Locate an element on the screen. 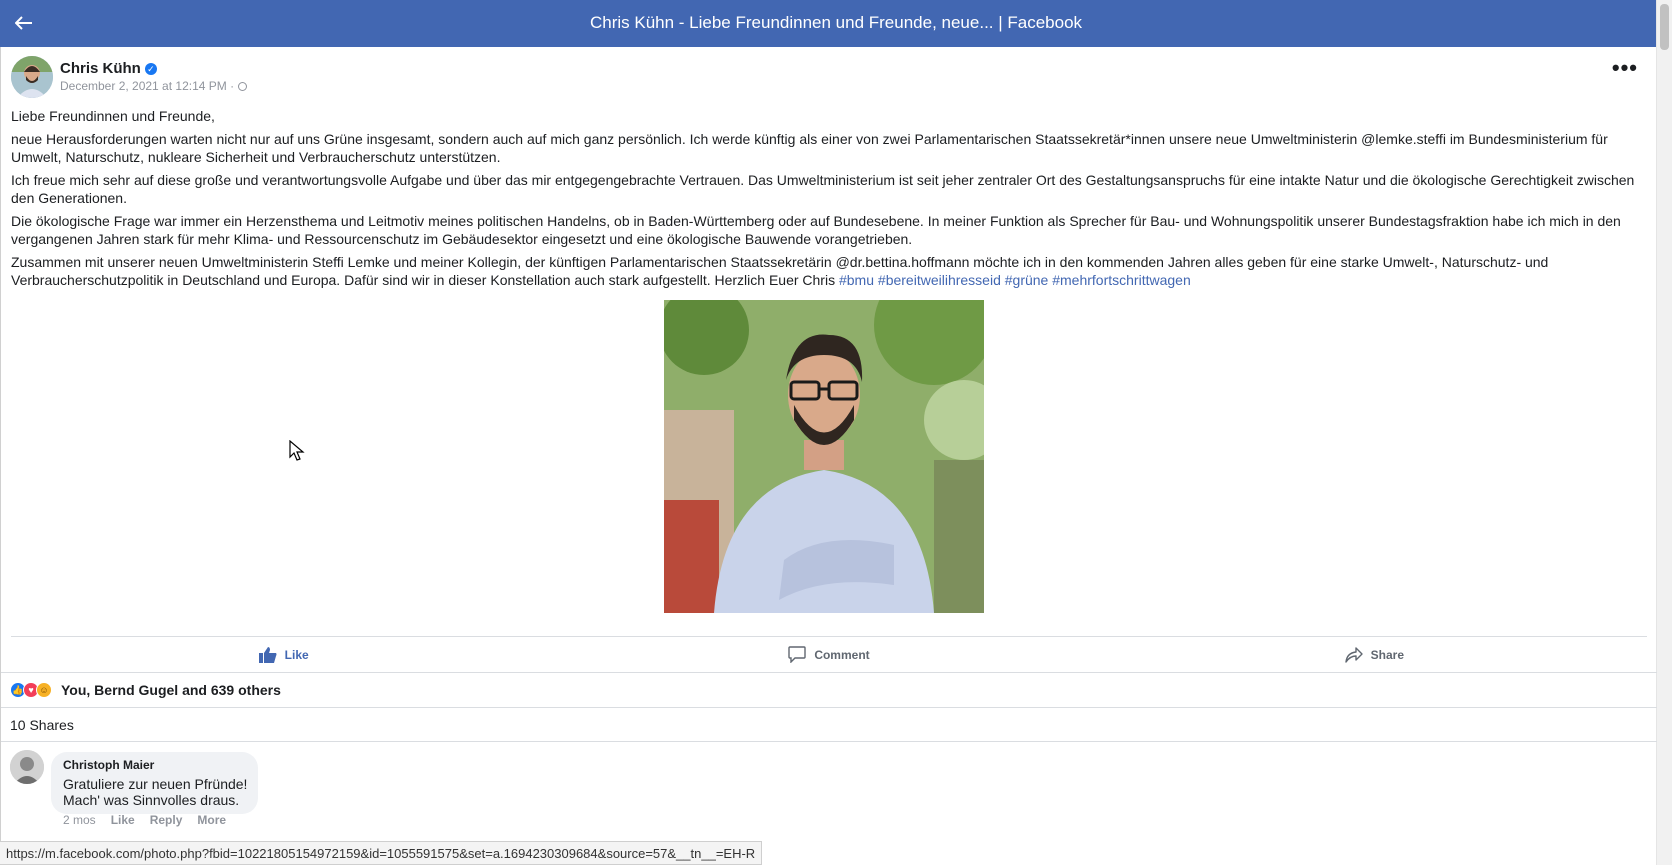  post-paragraph: Liebe Freundinnen und Freunde, is located at coordinates (113, 116).